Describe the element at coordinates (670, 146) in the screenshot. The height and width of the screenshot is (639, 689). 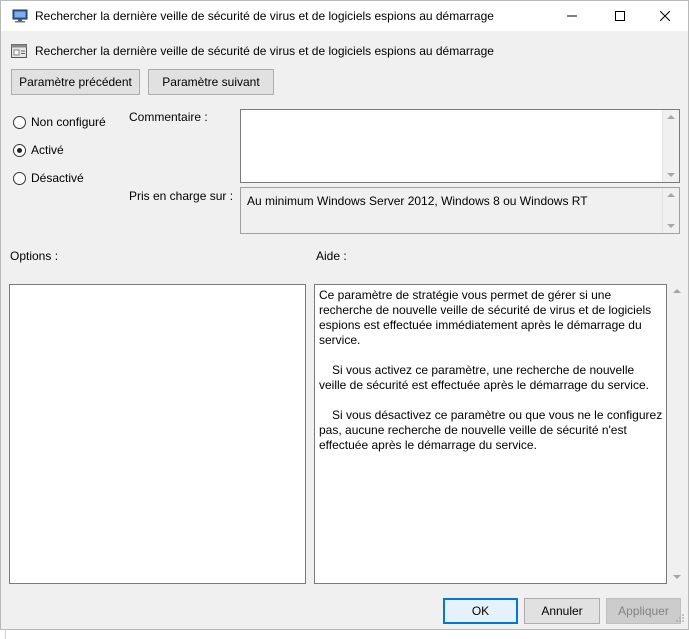
I see `comment-scrollbar` at that location.